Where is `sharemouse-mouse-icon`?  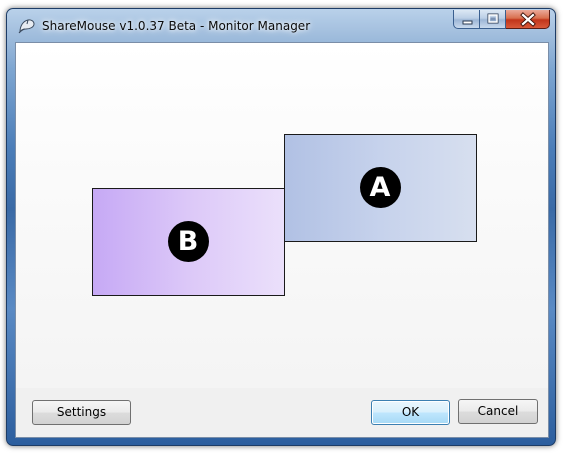
sharemouse-mouse-icon is located at coordinates (27, 26).